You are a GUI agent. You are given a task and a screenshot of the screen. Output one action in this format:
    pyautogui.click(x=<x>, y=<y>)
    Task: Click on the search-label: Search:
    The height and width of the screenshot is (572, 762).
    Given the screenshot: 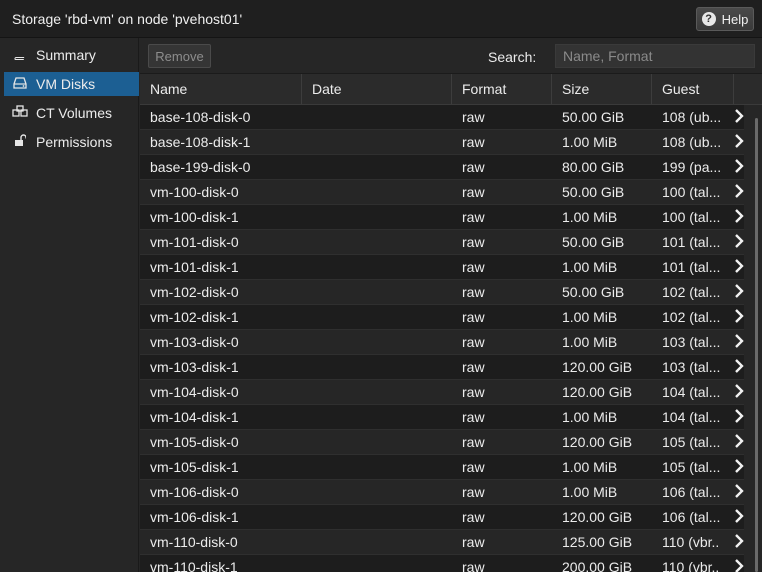 What is the action you would take?
    pyautogui.click(x=512, y=57)
    